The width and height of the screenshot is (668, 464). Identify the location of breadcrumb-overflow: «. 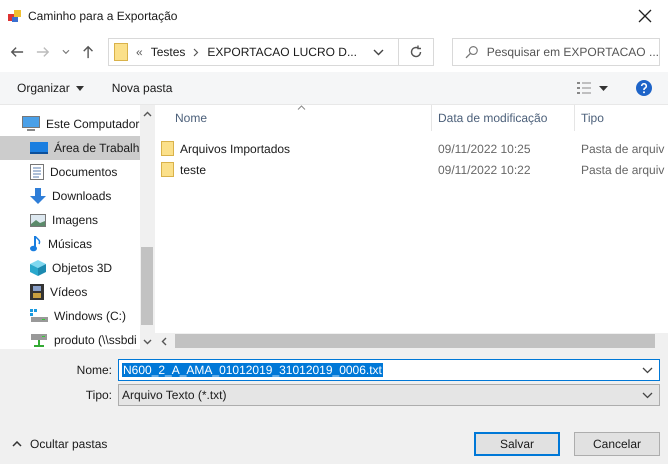
(139, 52).